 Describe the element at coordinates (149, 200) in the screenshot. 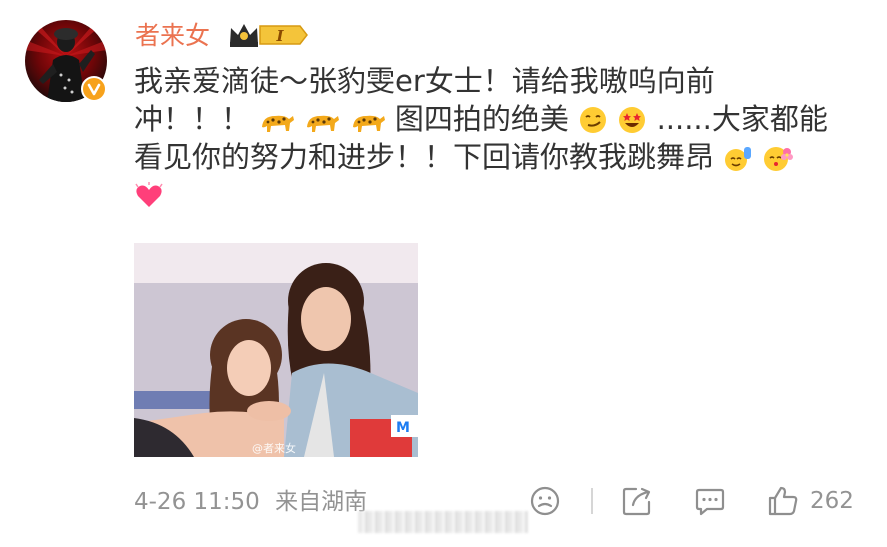

I see `heart-emoji` at that location.